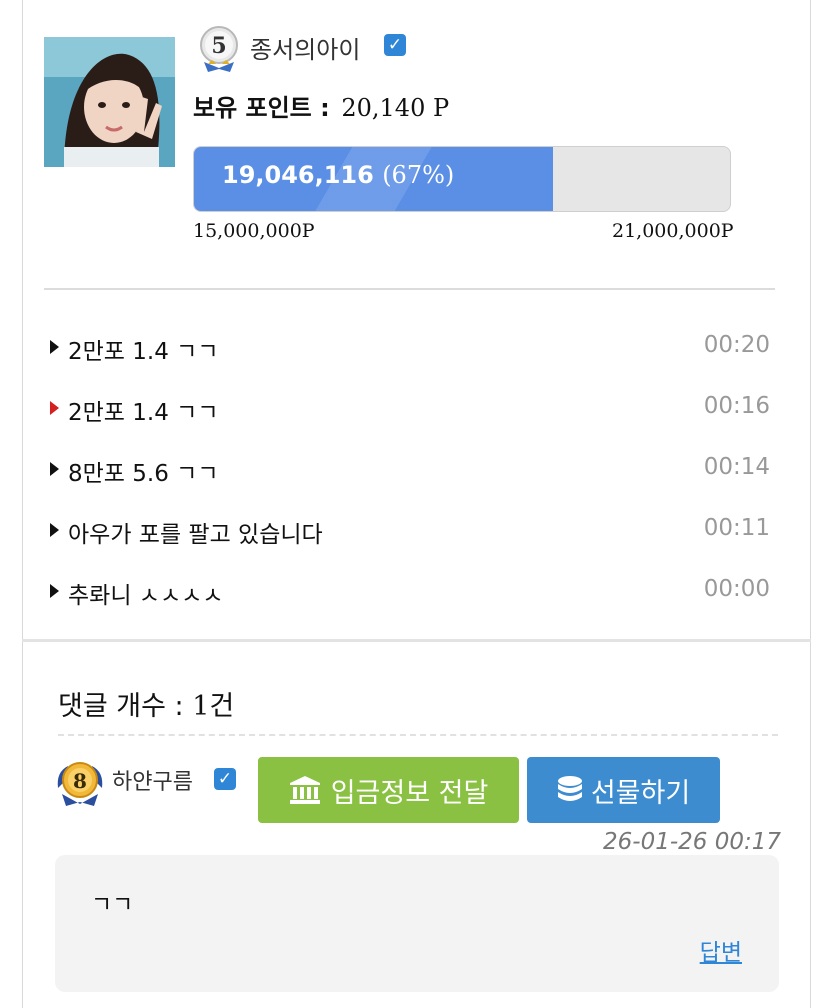  Describe the element at coordinates (143, 474) in the screenshot. I see `feed-item-text: 8만포 5.6 ㄱㄱ` at that location.